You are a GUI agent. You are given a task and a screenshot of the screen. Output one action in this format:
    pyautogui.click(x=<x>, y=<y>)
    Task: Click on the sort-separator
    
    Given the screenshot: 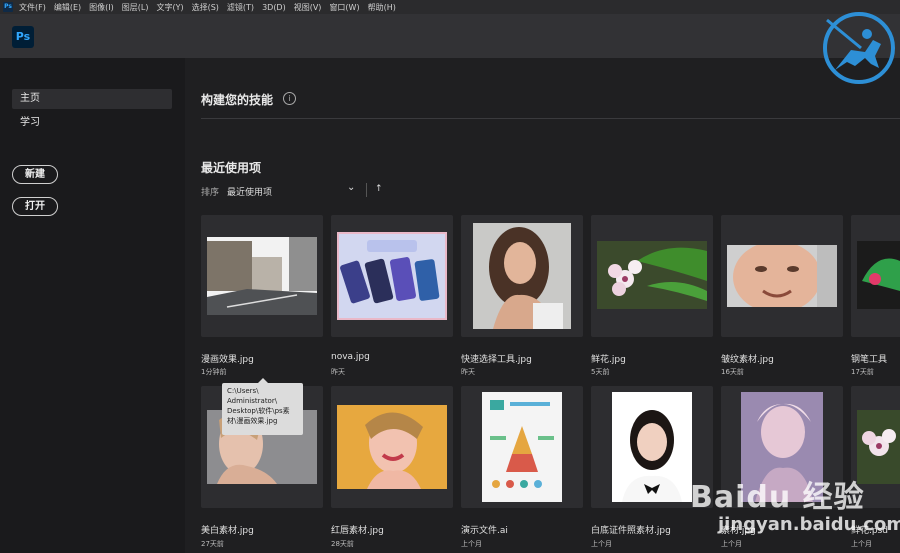 What is the action you would take?
    pyautogui.click(x=366, y=190)
    